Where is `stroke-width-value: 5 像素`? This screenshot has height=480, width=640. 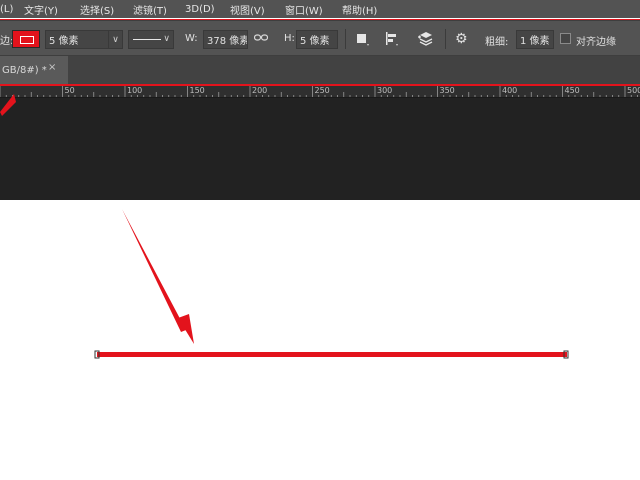 stroke-width-value: 5 像素 is located at coordinates (64, 41).